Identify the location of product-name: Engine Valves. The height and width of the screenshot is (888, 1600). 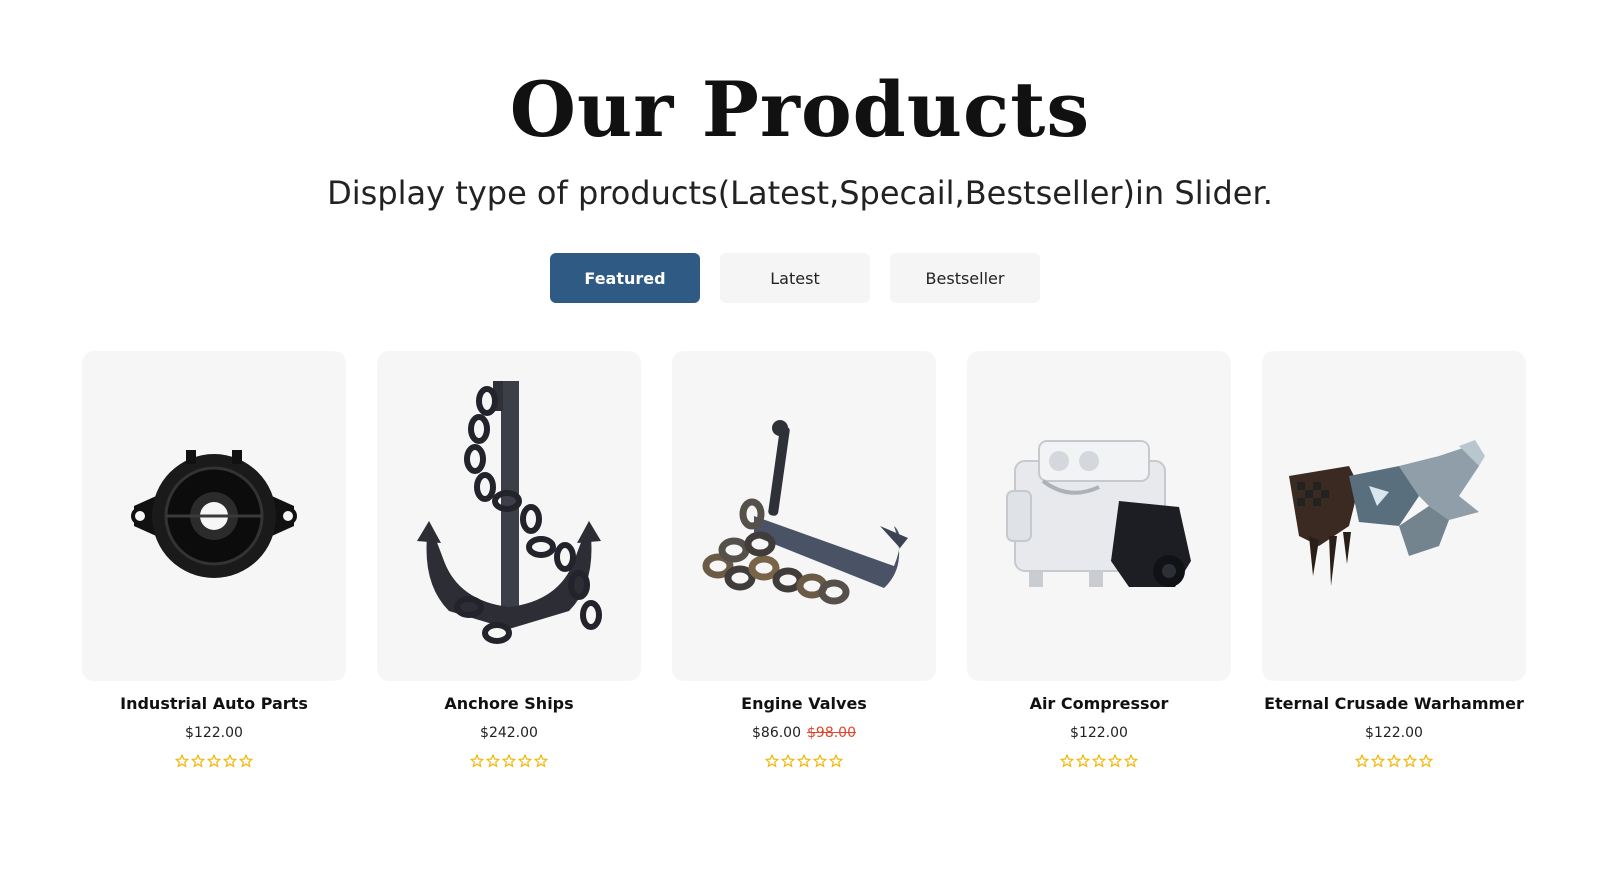
(804, 704).